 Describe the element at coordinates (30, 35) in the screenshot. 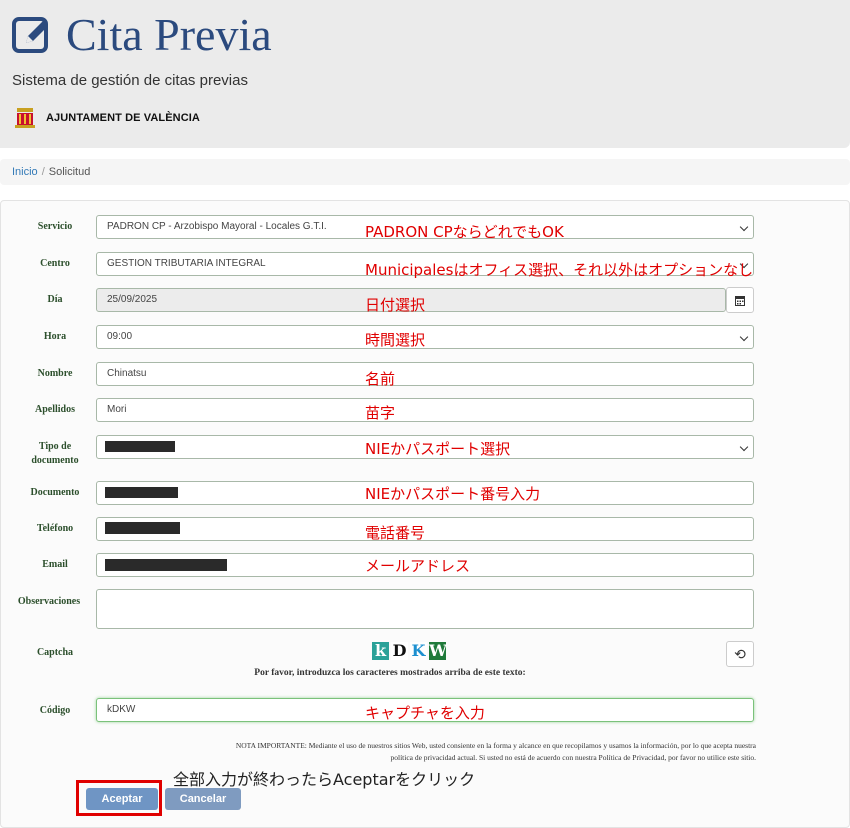

I see `edit-icon` at that location.